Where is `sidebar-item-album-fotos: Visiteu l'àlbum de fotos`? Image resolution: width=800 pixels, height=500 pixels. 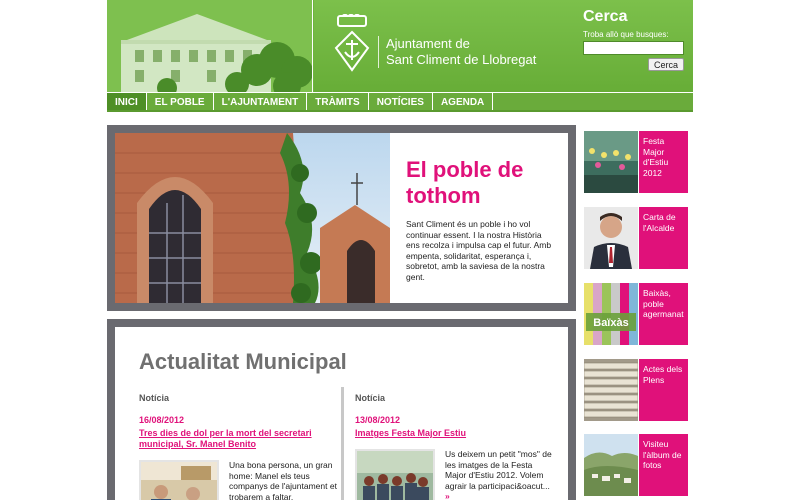
sidebar-item-album-fotos: Visiteu l'àlbum de fotos is located at coordinates (636, 465).